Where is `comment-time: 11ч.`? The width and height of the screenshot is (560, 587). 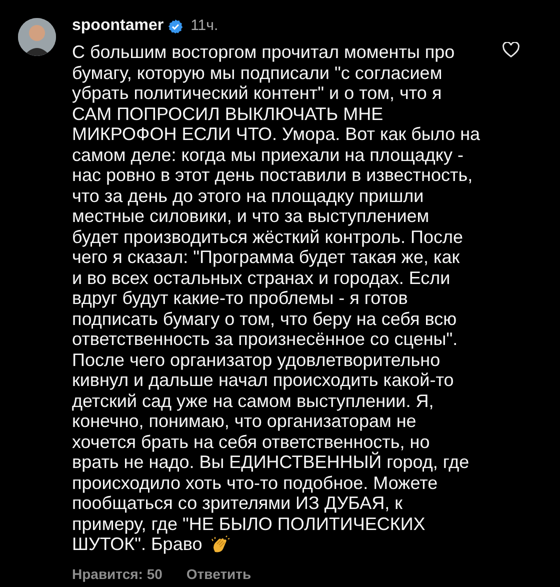 comment-time: 11ч. is located at coordinates (204, 26).